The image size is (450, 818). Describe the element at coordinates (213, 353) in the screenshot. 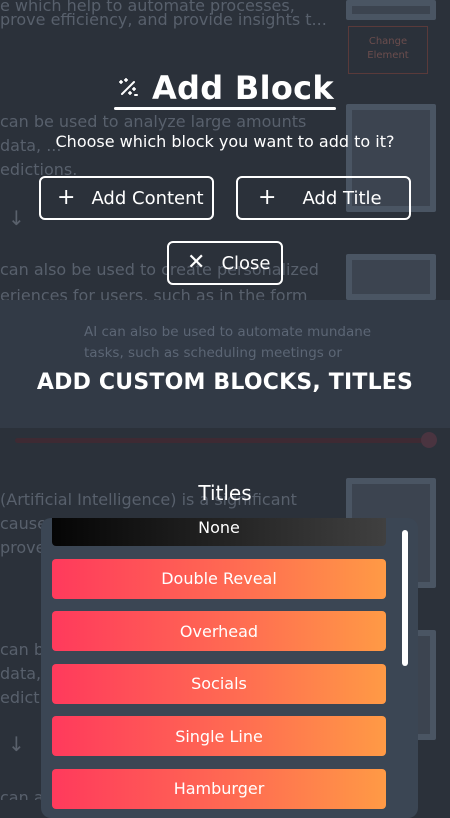

I see `bg-caption-line: tasks, such as scheduling meetings or` at that location.